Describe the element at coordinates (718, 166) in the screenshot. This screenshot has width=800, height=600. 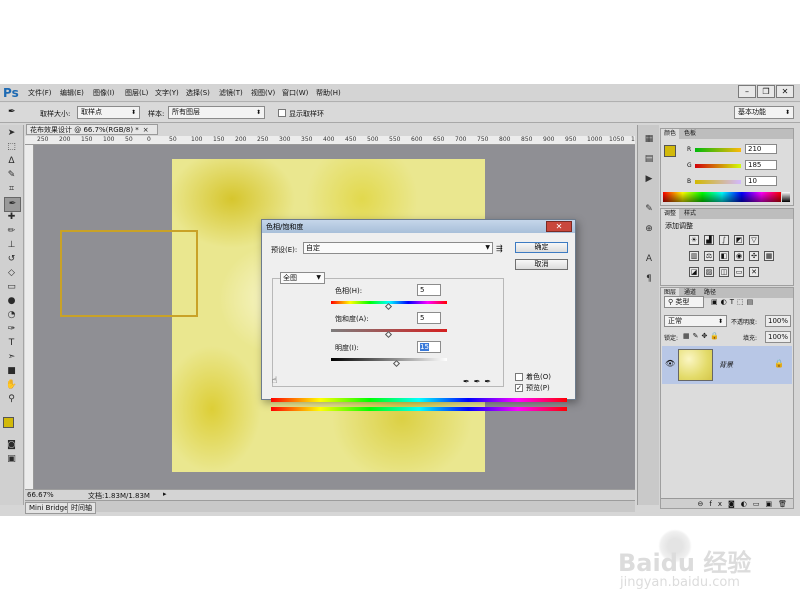
I see `g-slider` at that location.